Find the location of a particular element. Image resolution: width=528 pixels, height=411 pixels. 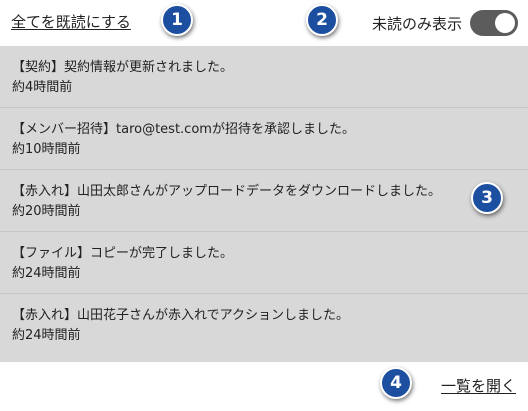

notification-header: 全てを既読にする 未読のみ表示 is located at coordinates (264, 23).